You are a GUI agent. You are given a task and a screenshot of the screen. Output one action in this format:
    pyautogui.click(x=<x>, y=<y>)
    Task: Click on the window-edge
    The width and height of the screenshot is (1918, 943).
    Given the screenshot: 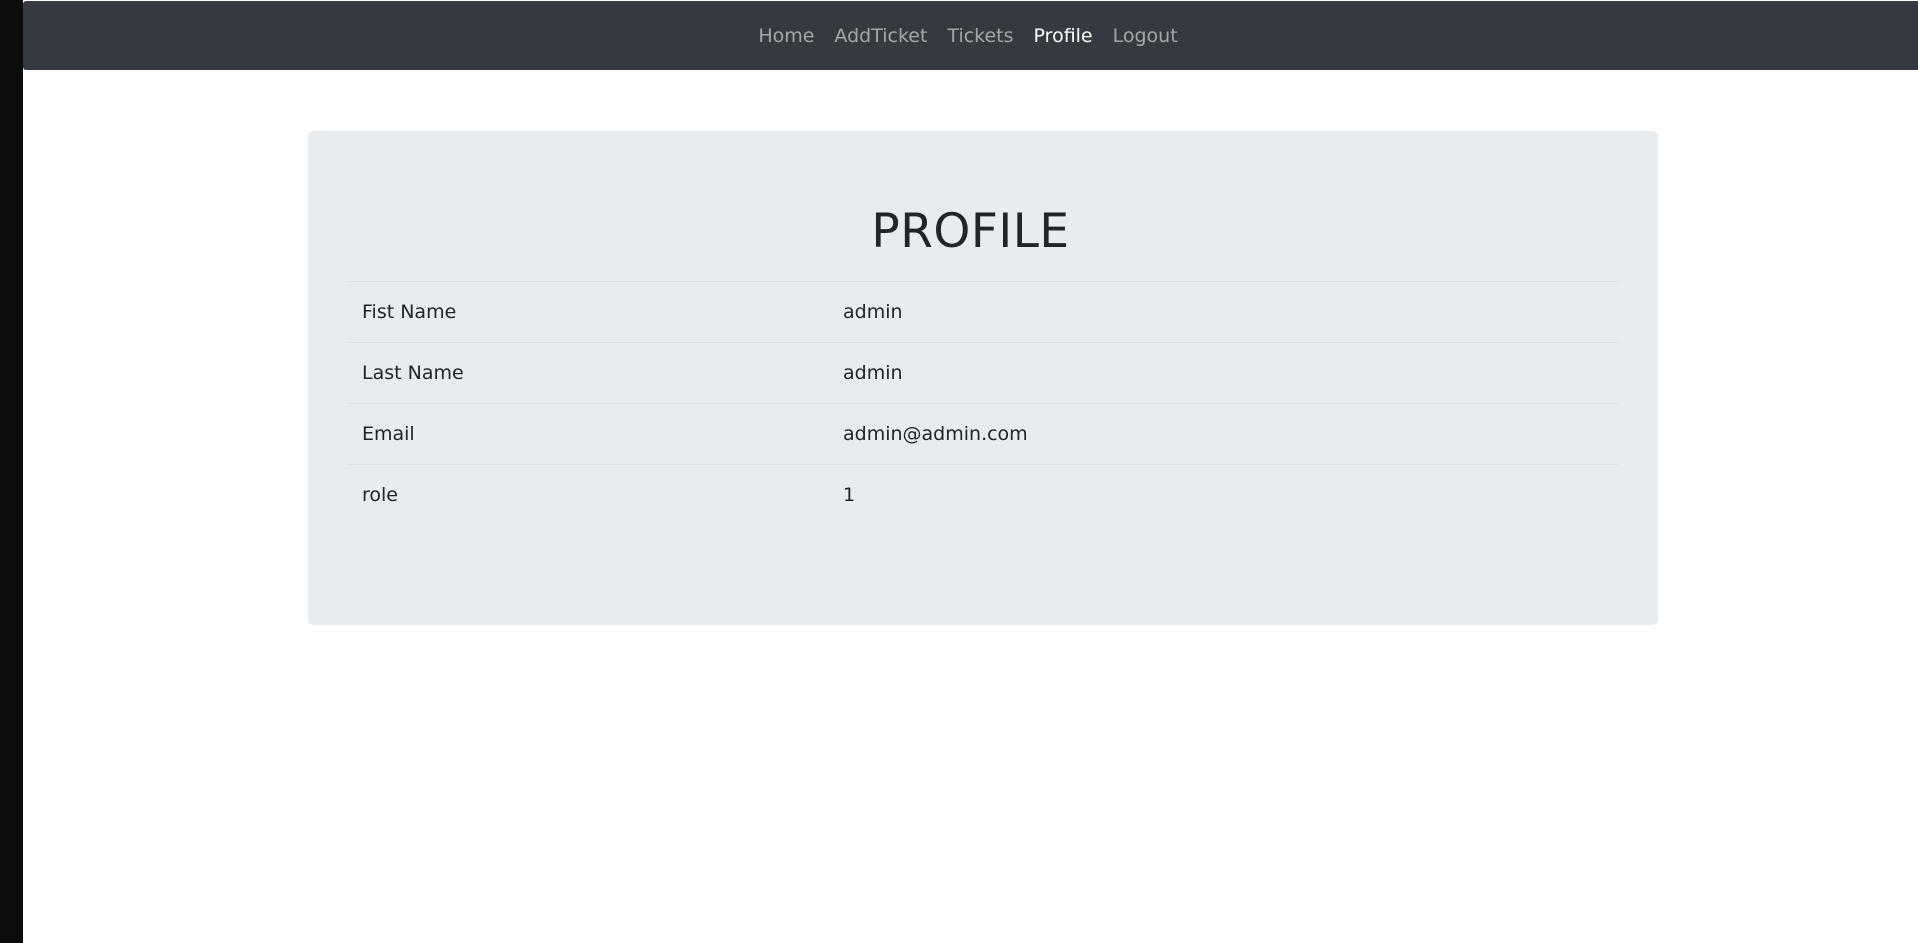 What is the action you would take?
    pyautogui.click(x=11, y=471)
    